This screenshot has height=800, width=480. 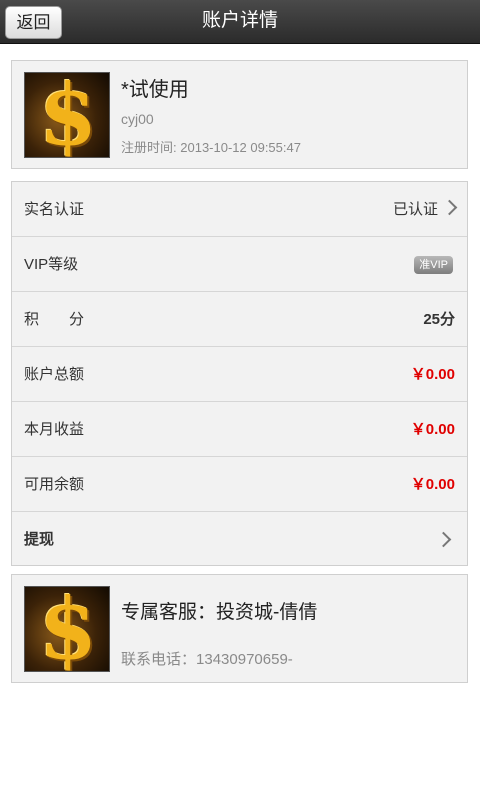 I want to click on back-button: 返回, so click(x=33, y=22).